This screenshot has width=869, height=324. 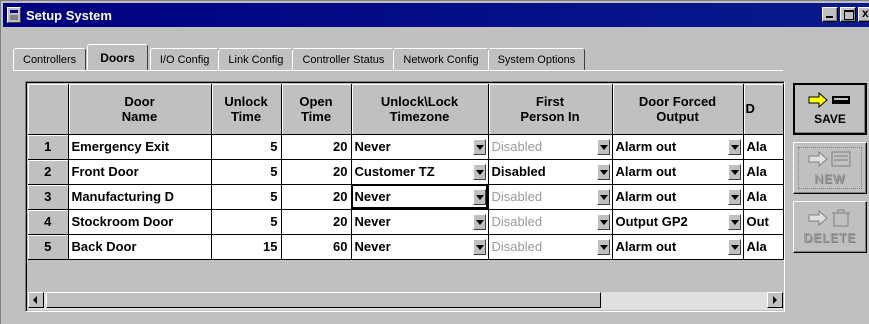 I want to click on door-name-cell: Front Door, so click(x=140, y=172).